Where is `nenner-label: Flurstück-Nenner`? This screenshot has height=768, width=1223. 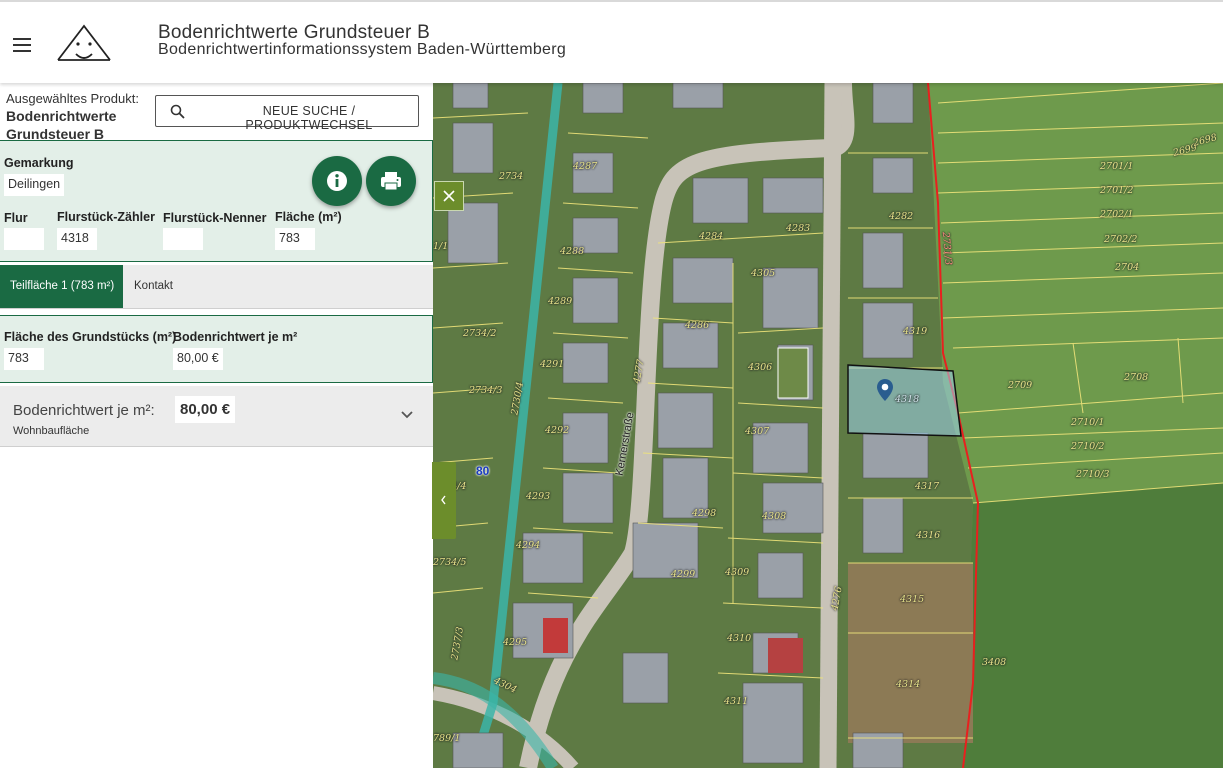 nenner-label: Flurstück-Nenner is located at coordinates (215, 218).